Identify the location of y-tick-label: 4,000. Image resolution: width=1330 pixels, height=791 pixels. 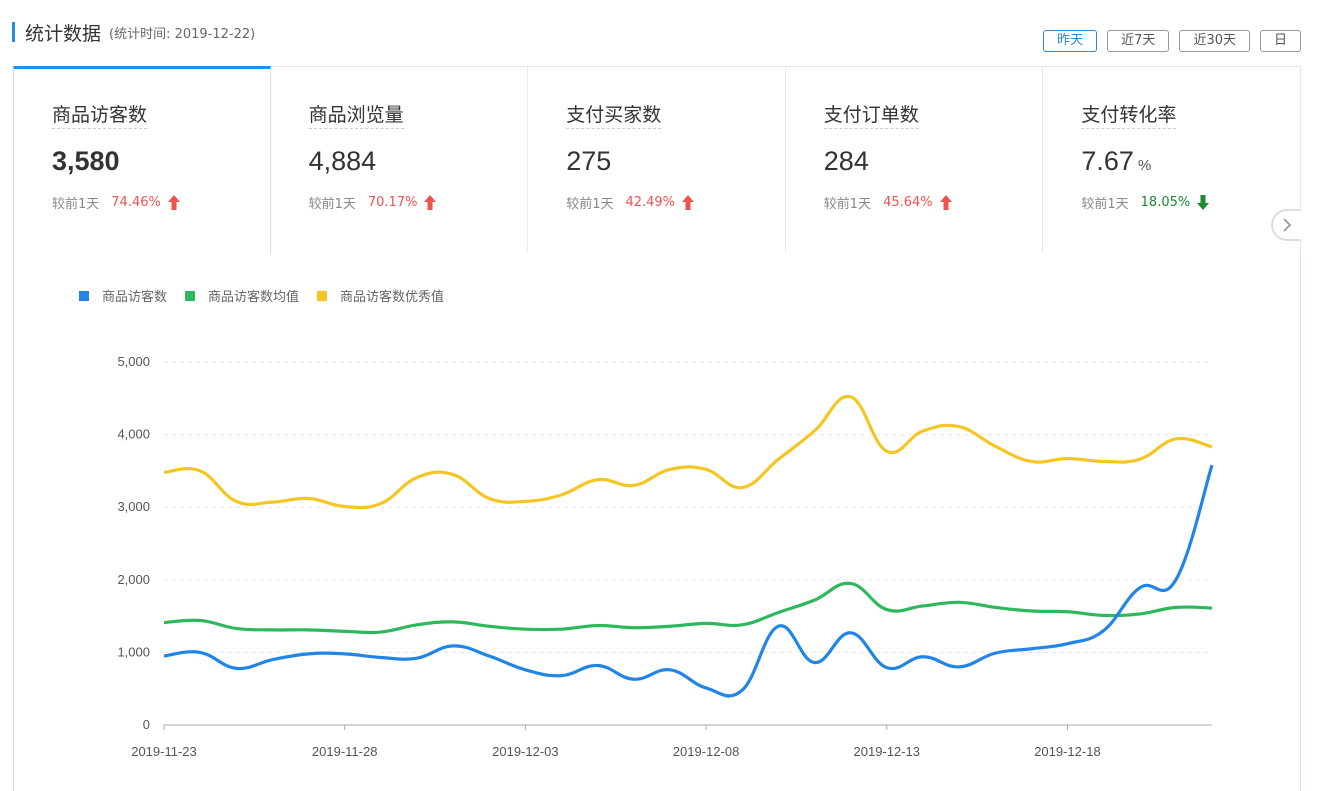
(133, 434).